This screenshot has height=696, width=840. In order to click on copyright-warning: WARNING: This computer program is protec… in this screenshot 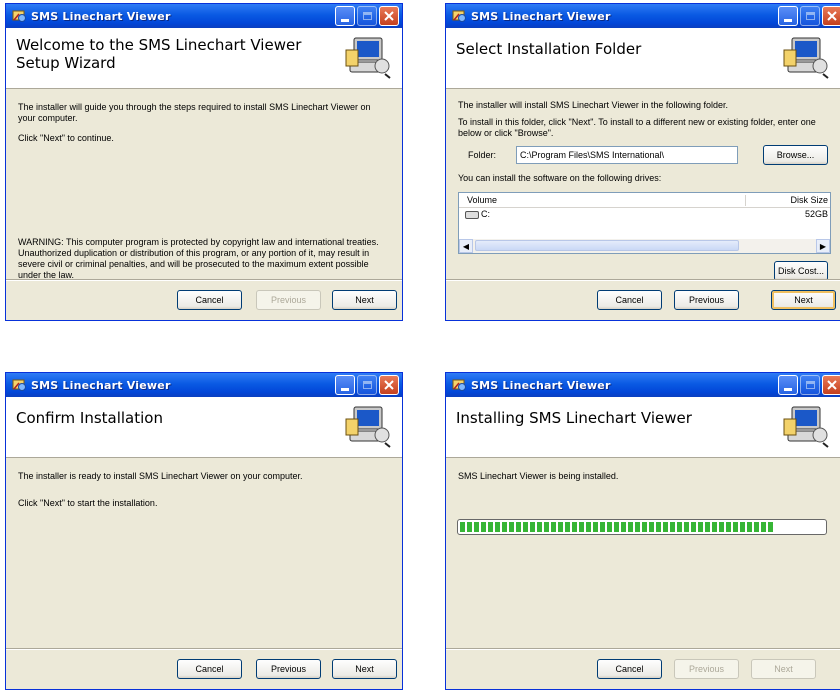, I will do `click(198, 258)`.